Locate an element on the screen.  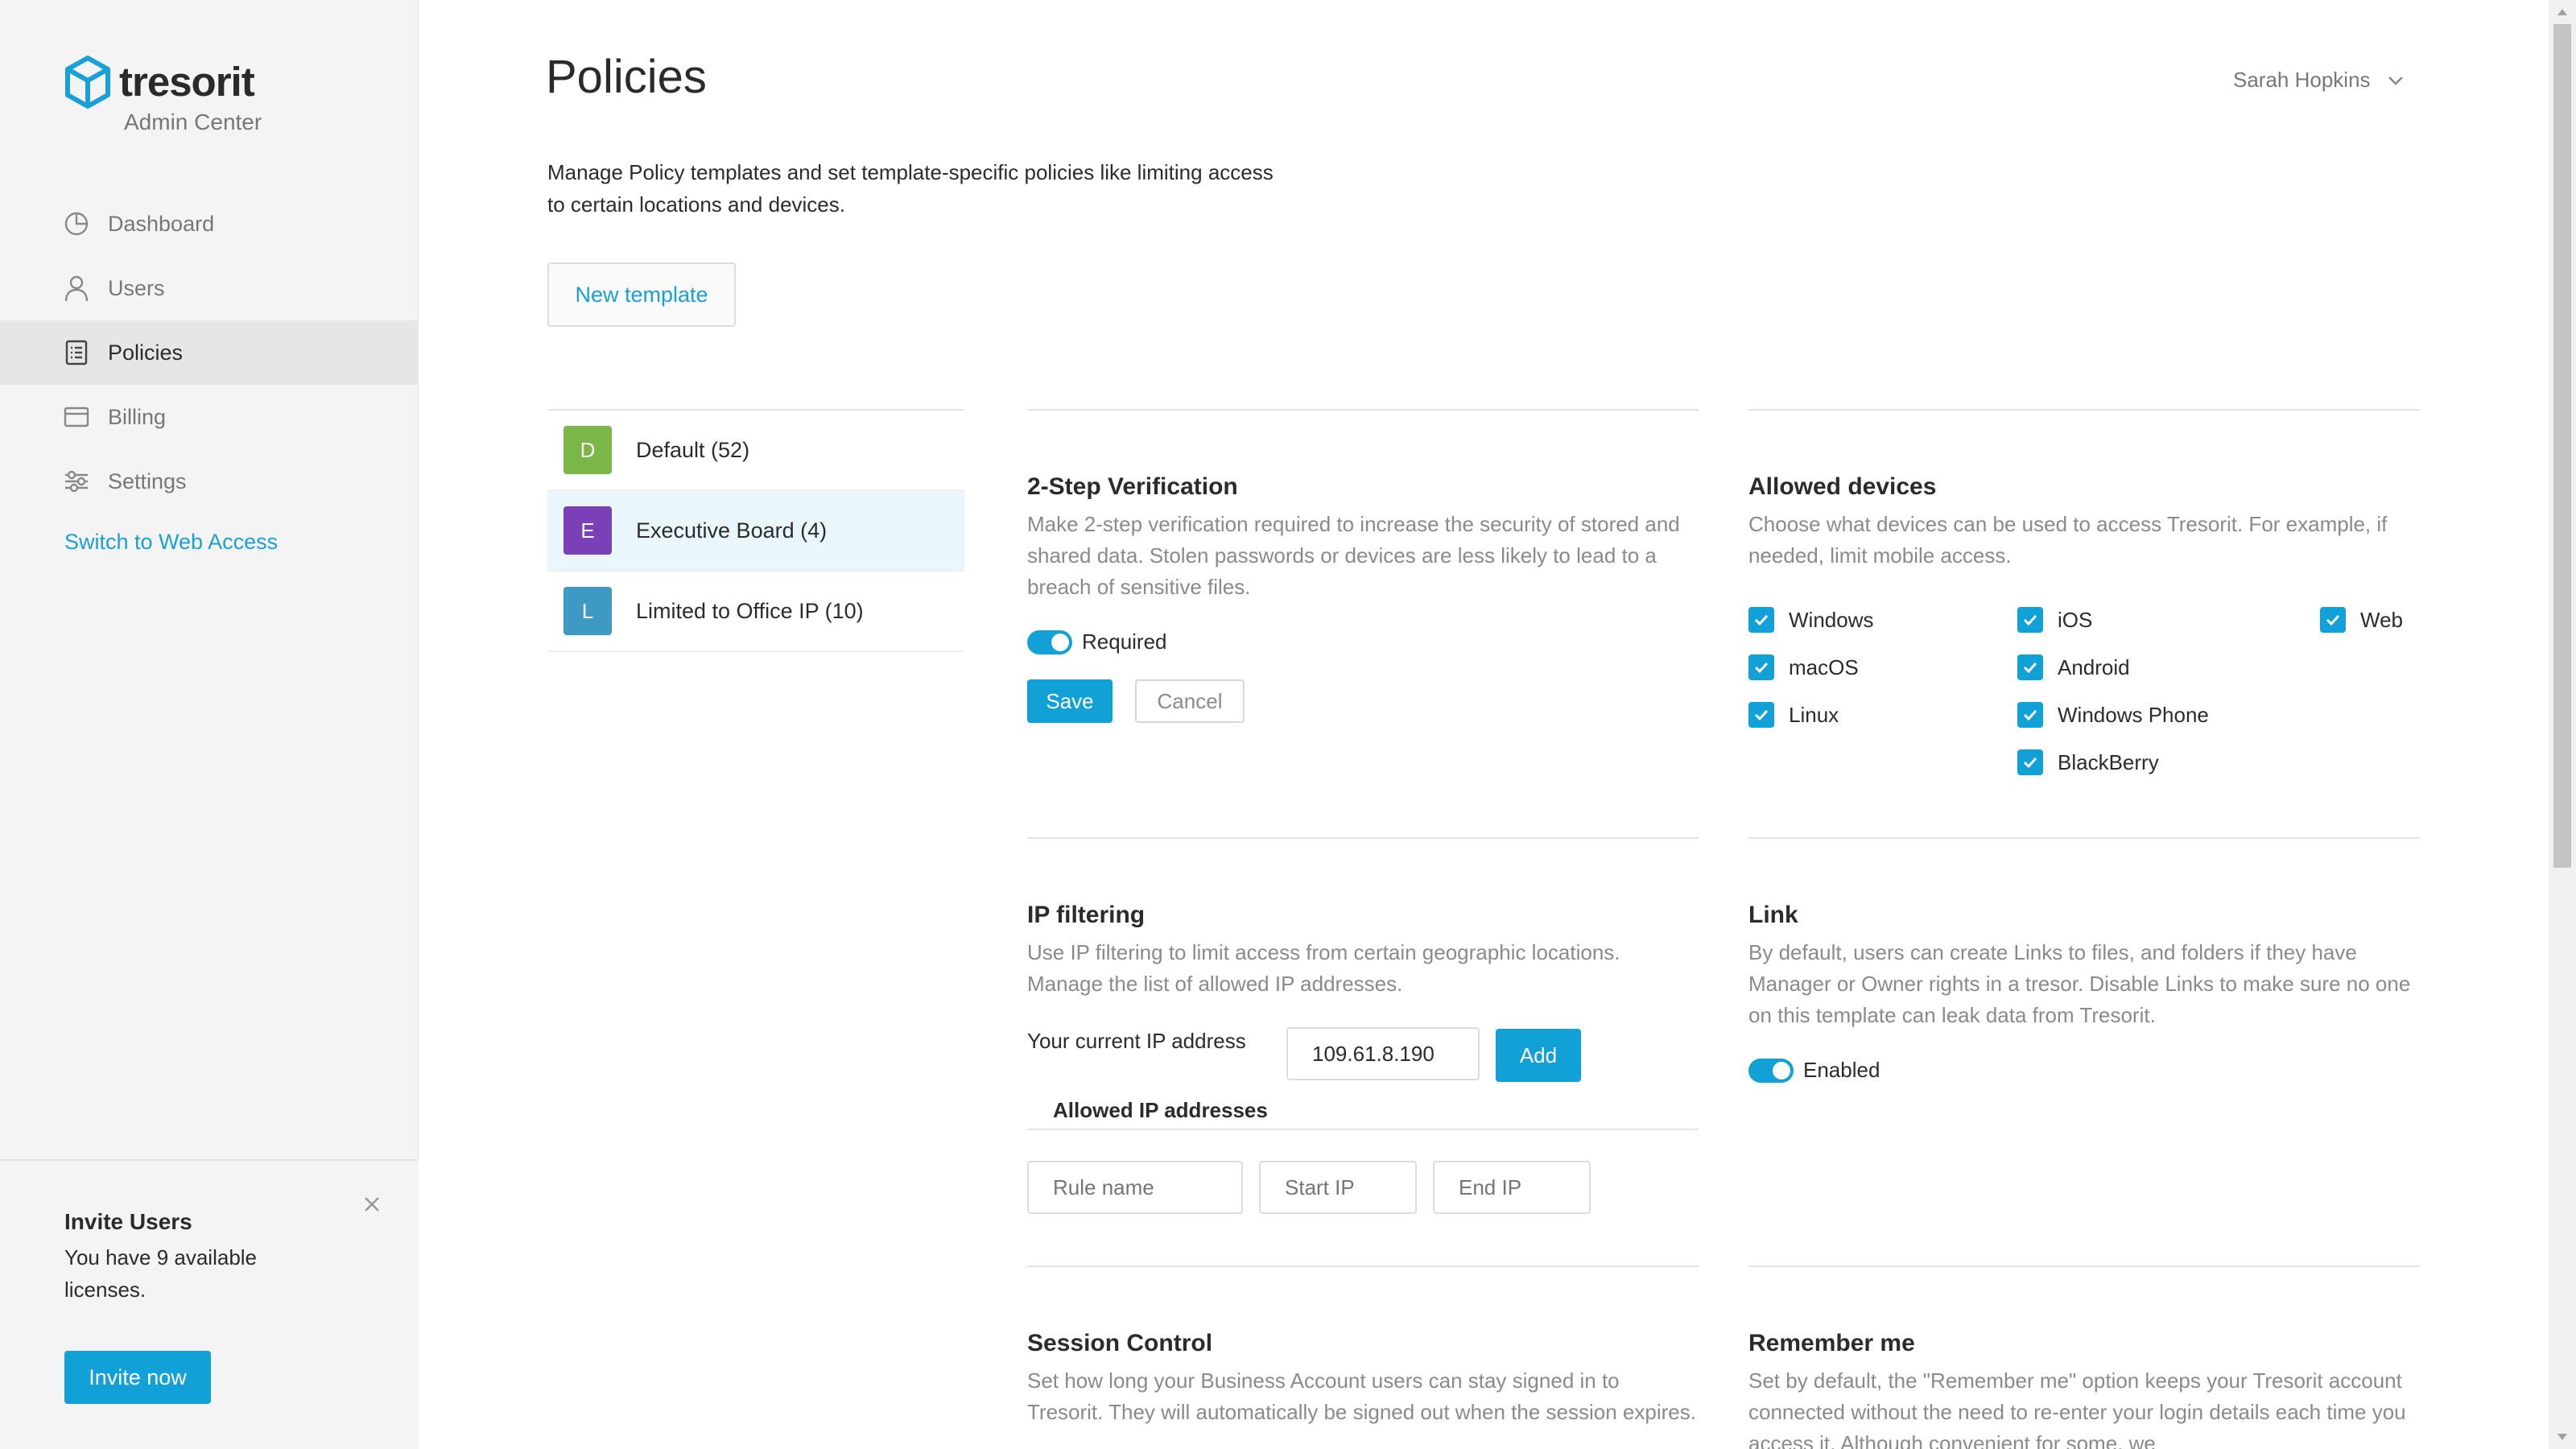
link-enabled-toggle is located at coordinates (1771, 1070).